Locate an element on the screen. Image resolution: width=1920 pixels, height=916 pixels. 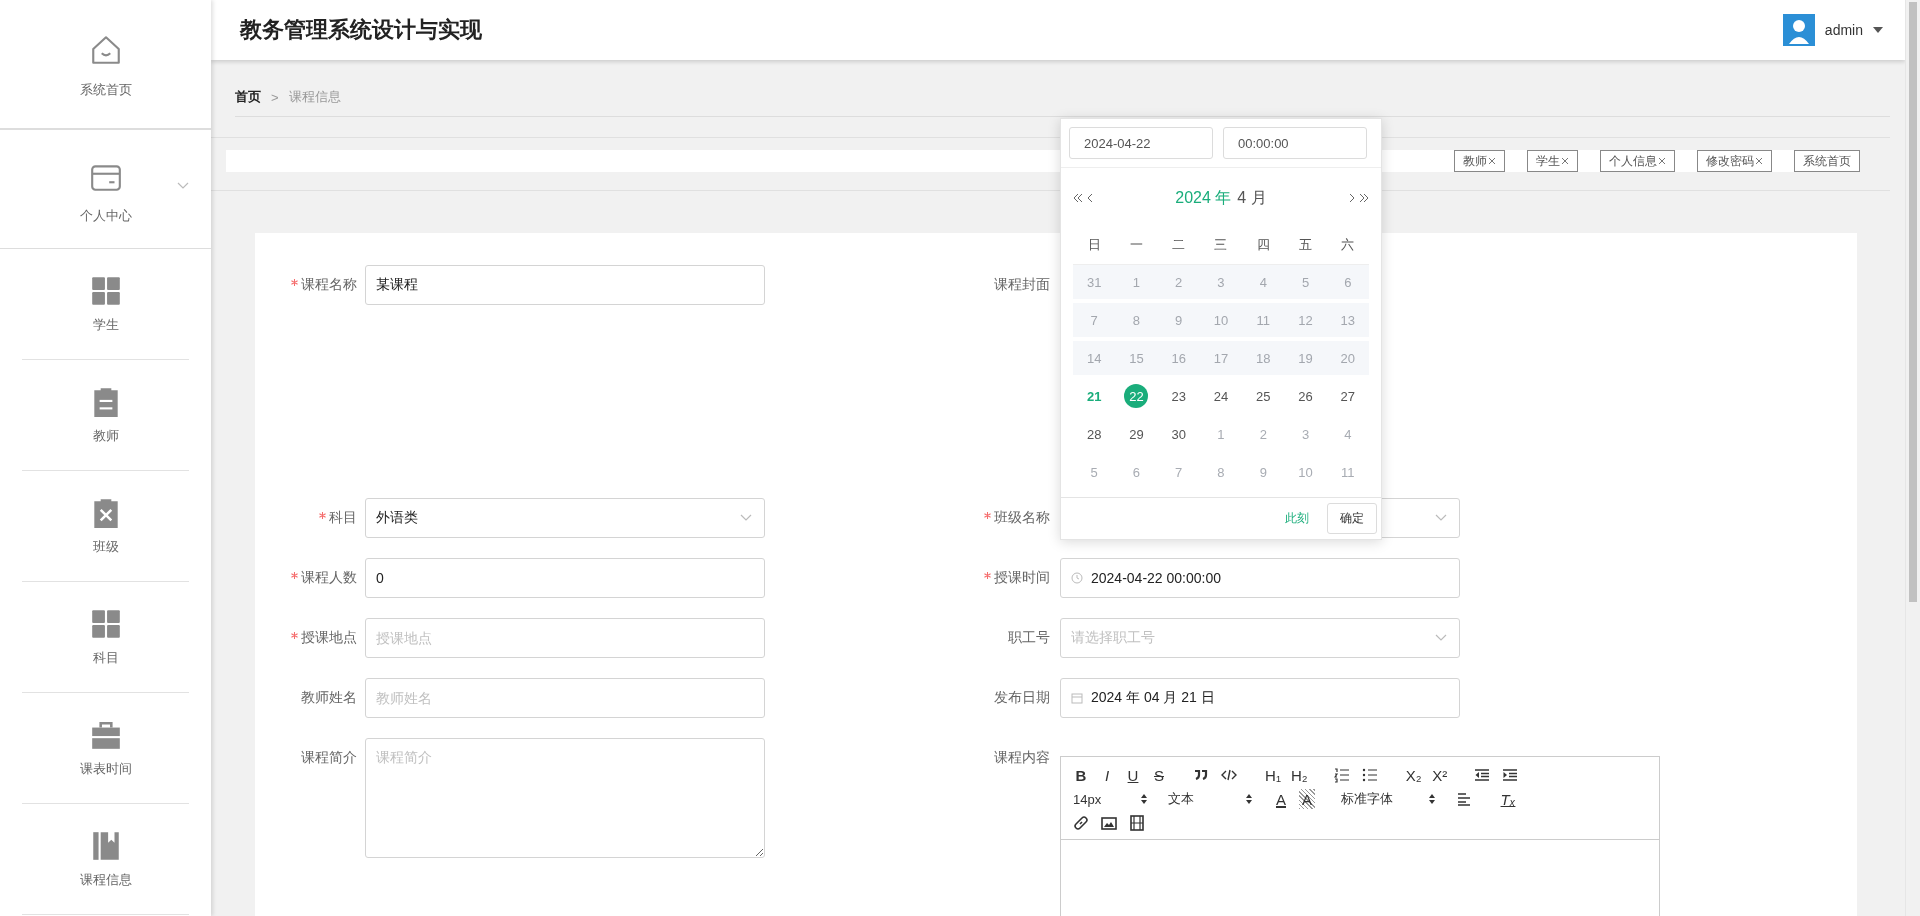
text-field: 教师姓名 is located at coordinates (565, 698).